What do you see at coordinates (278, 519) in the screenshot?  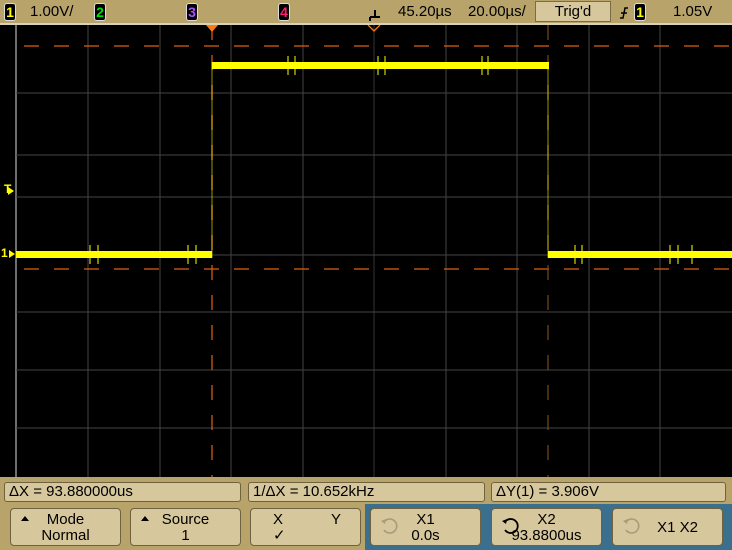 I see `x-option: X` at bounding box center [278, 519].